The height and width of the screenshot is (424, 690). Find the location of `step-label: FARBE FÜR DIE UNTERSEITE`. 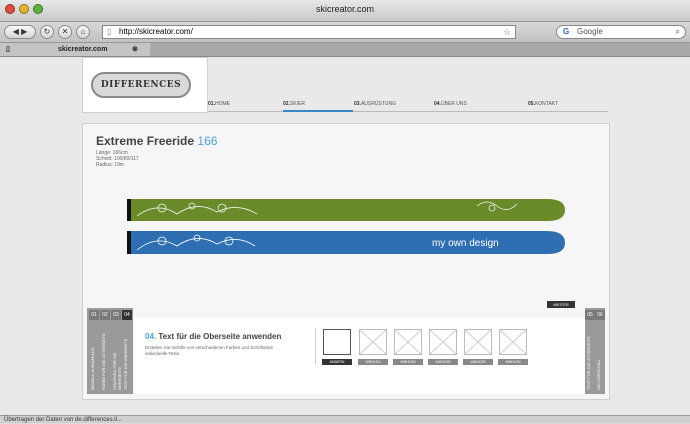

step-label: FARBE FÜR DIE UNTERSEITE is located at coordinates (103, 361).